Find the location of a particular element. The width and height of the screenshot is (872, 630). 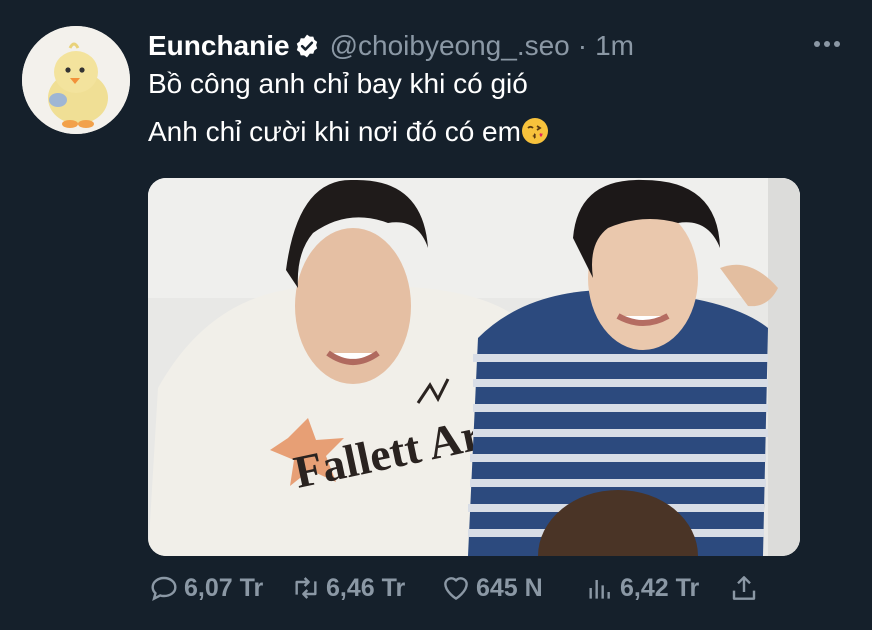

share-icon is located at coordinates (744, 588).